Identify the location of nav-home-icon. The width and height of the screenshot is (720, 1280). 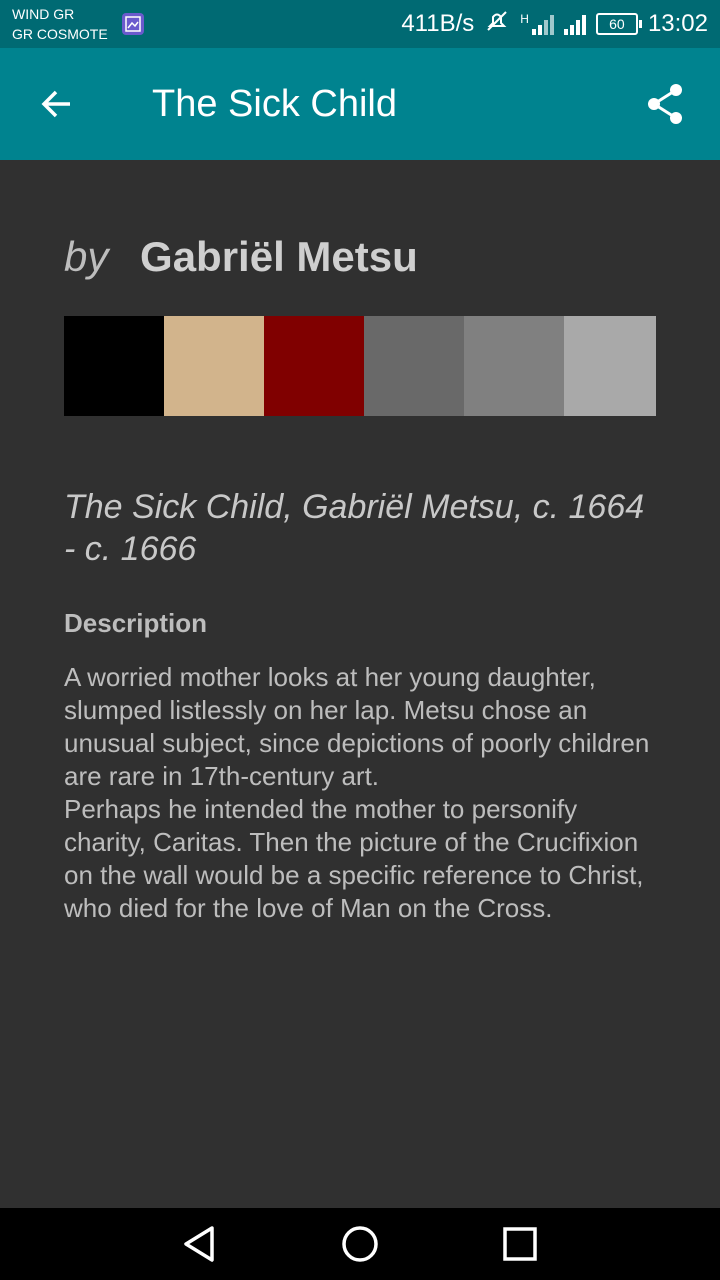
(360, 1244).